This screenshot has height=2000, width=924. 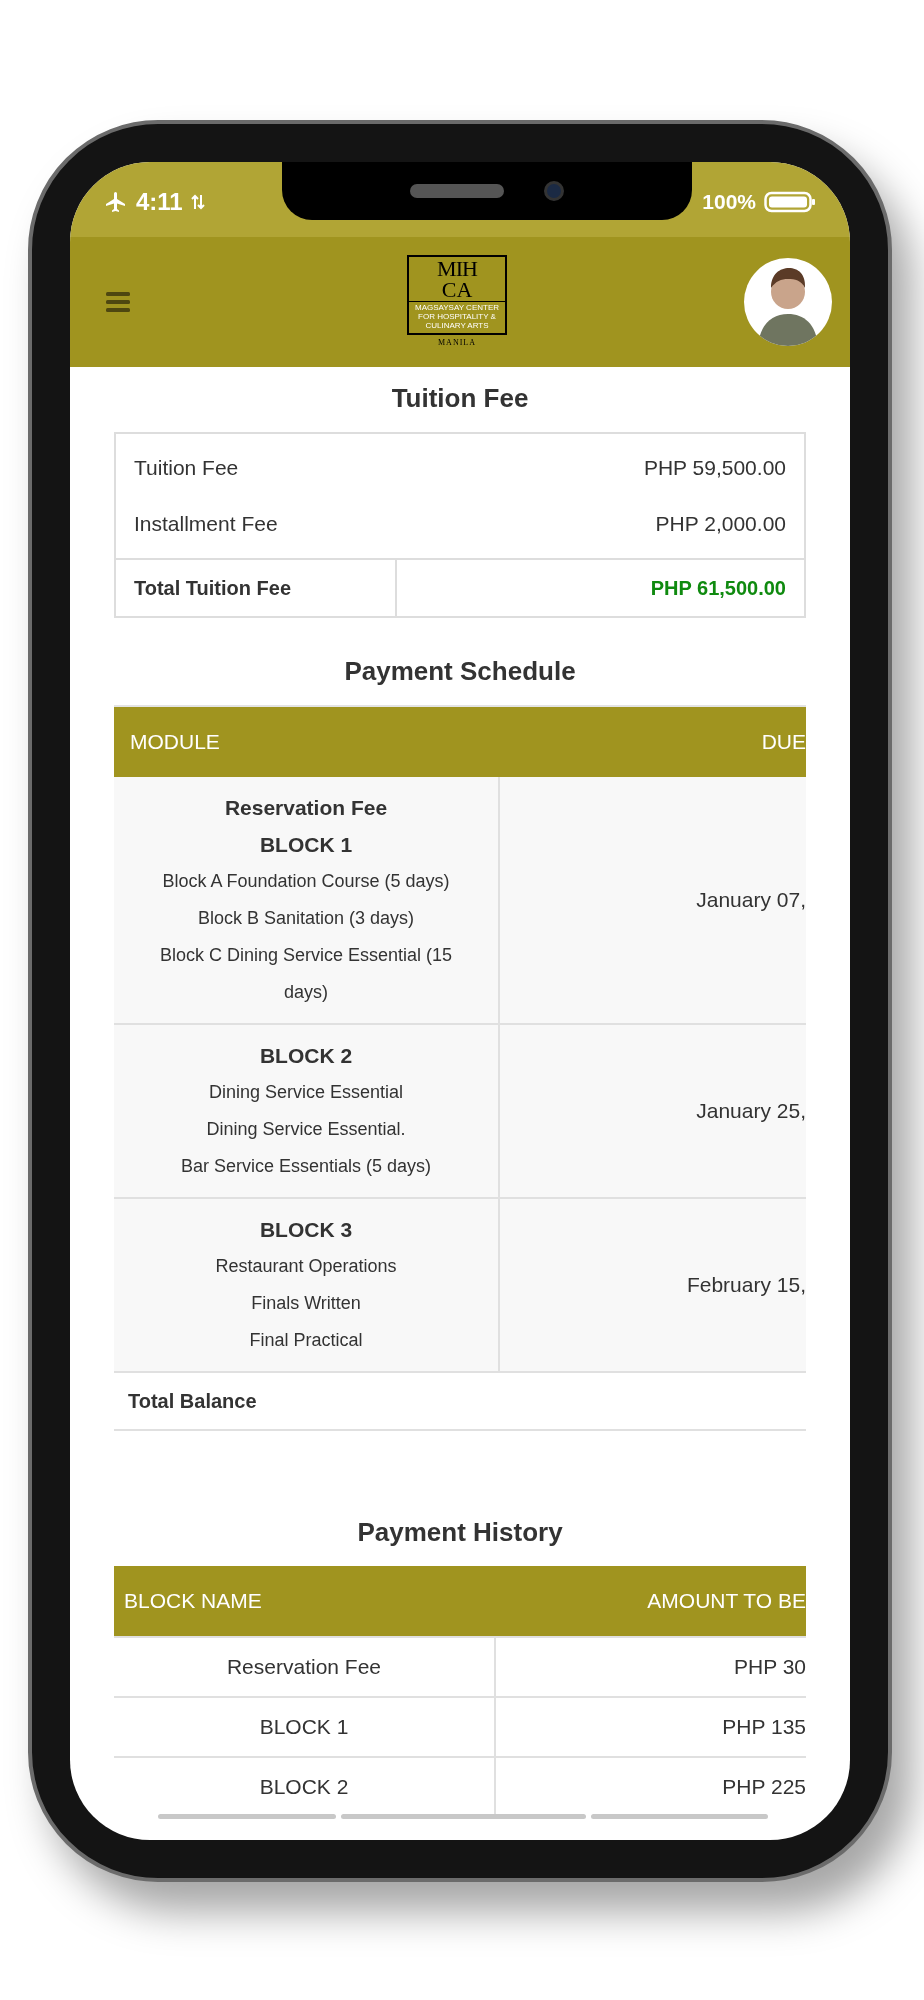 What do you see at coordinates (718, 588) in the screenshot?
I see `total-amount: PHP 61,500.00` at bounding box center [718, 588].